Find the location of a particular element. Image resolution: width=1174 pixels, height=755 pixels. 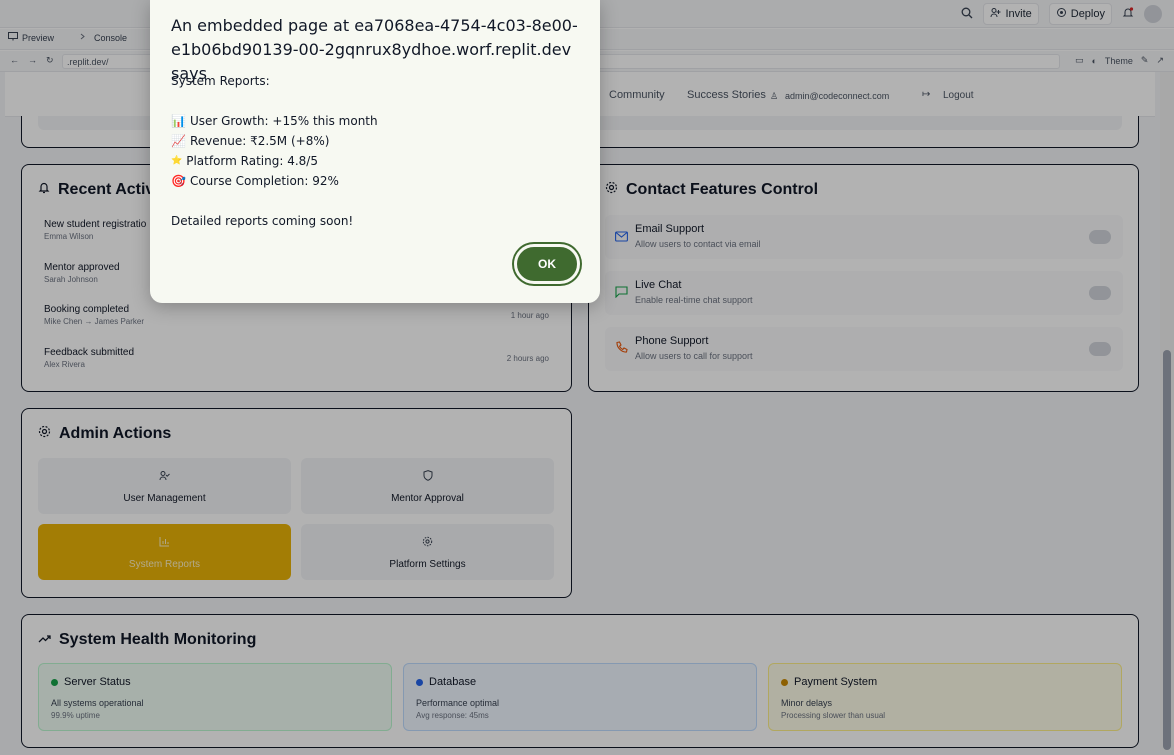

report-text: Revenue: ₹2.5M (+8%) is located at coordinates (259, 141).